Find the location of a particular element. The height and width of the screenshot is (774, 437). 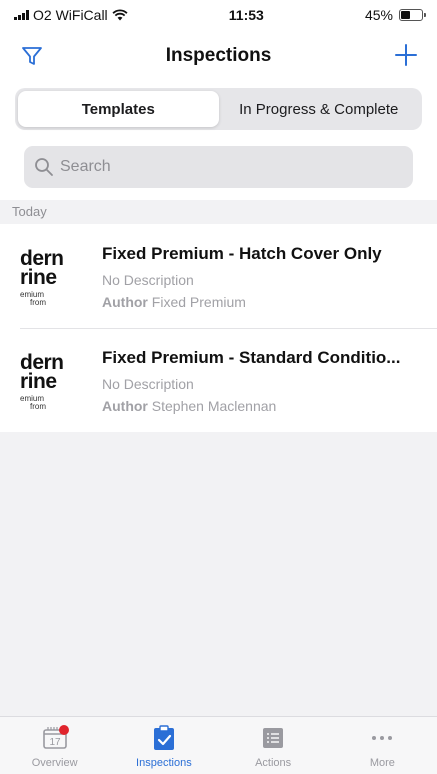

search-bar is located at coordinates (218, 167).